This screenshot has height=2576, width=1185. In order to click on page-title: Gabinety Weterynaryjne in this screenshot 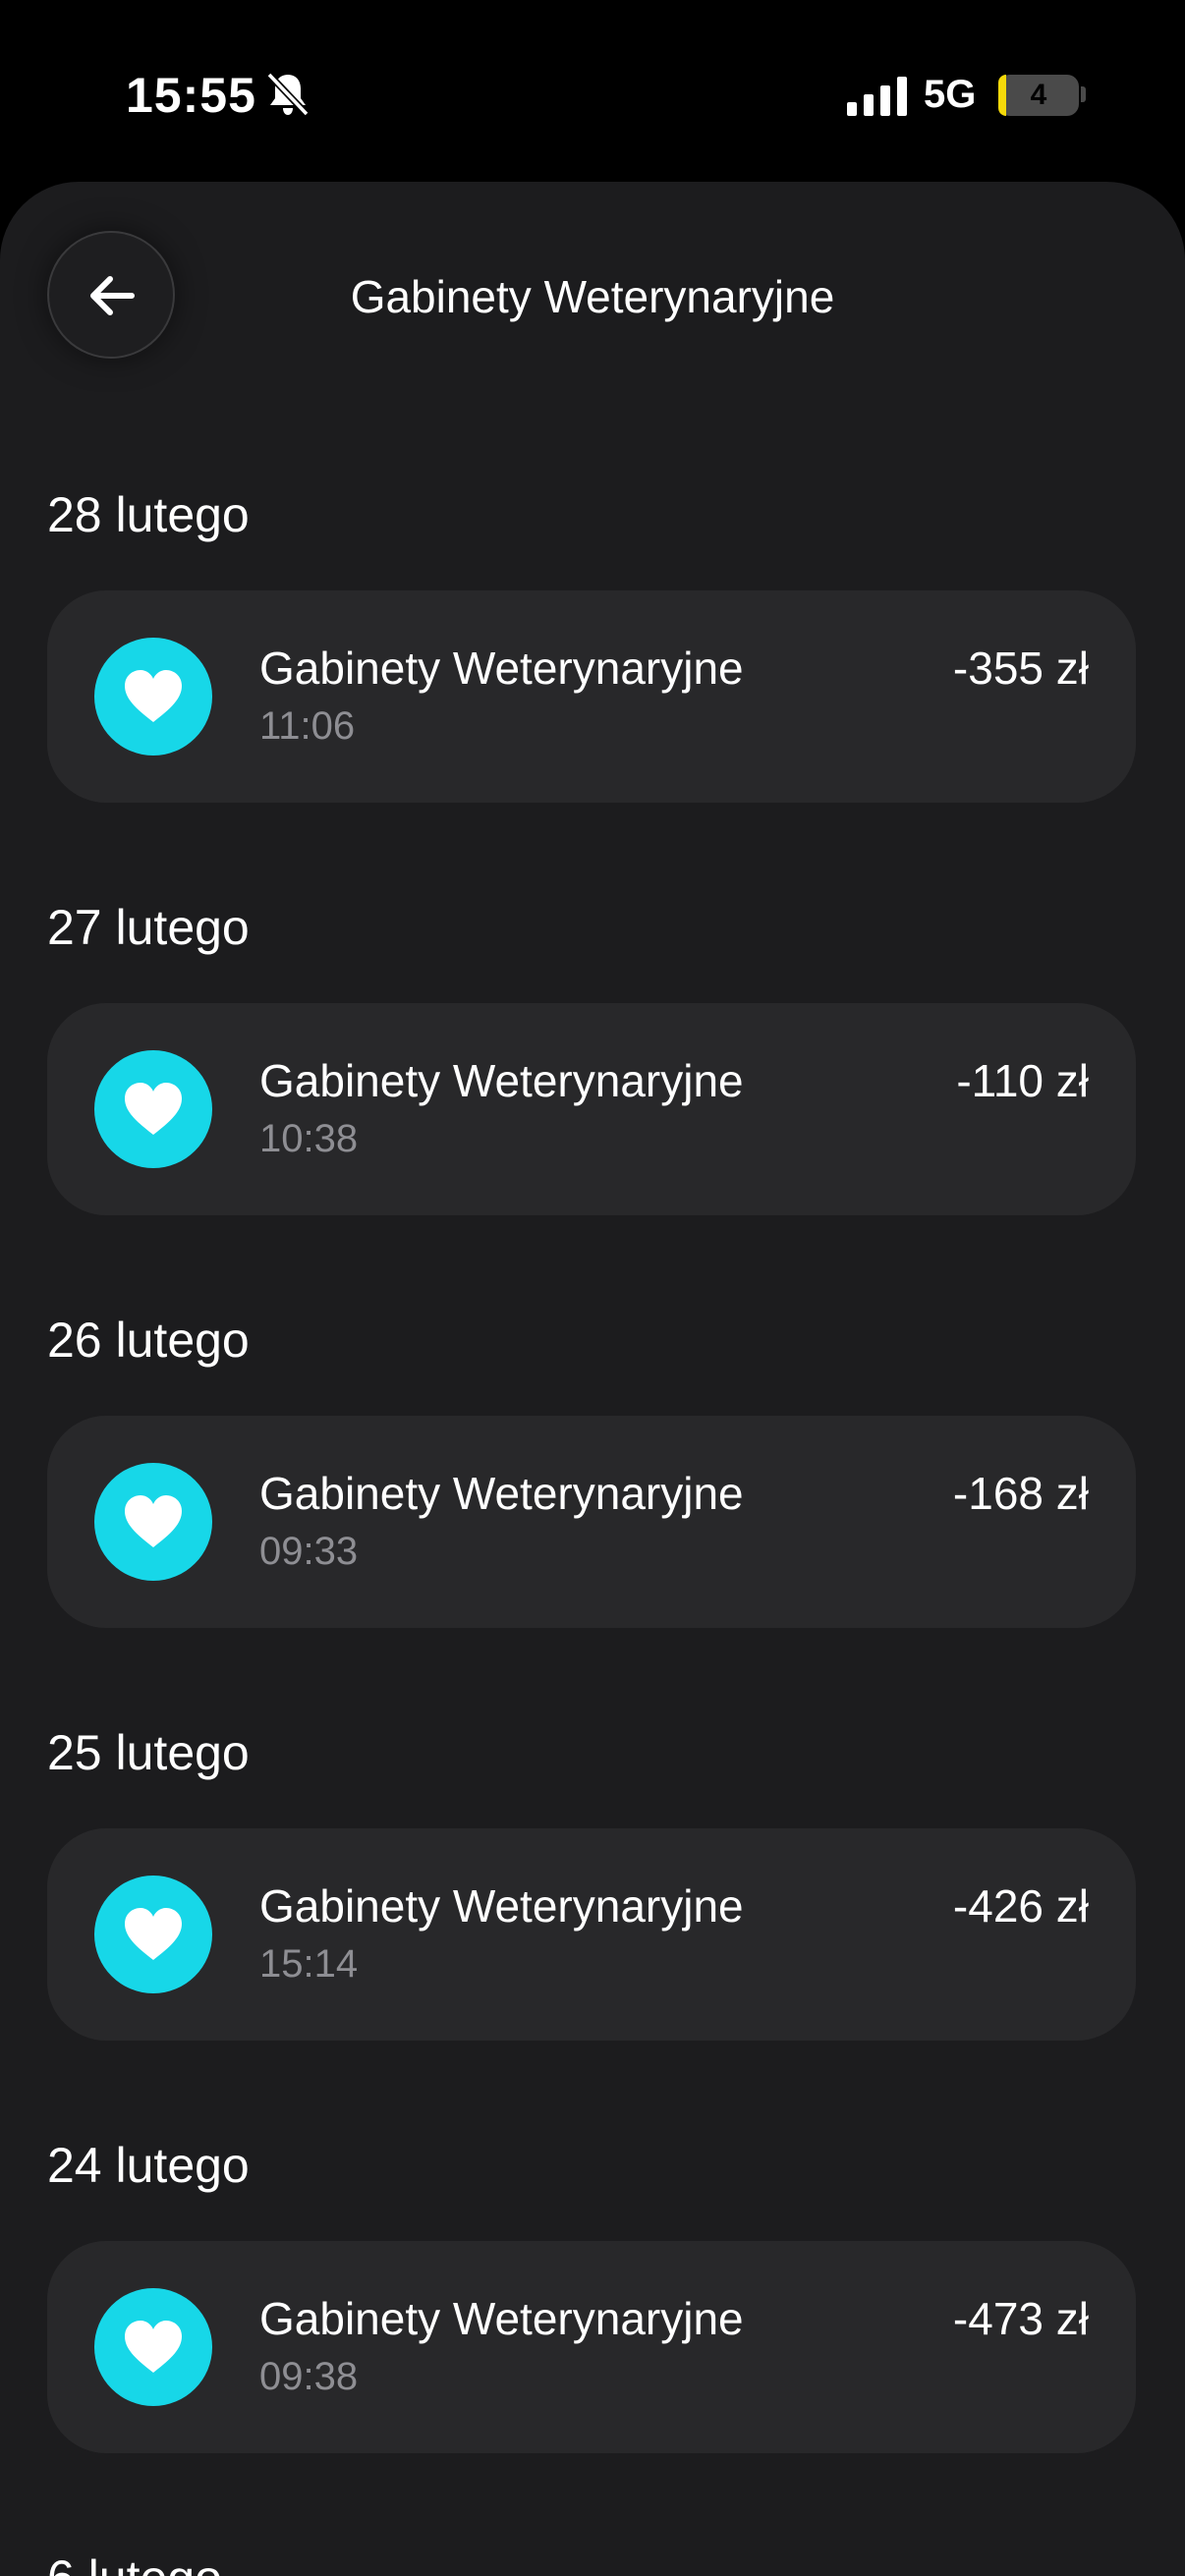, I will do `click(592, 296)`.